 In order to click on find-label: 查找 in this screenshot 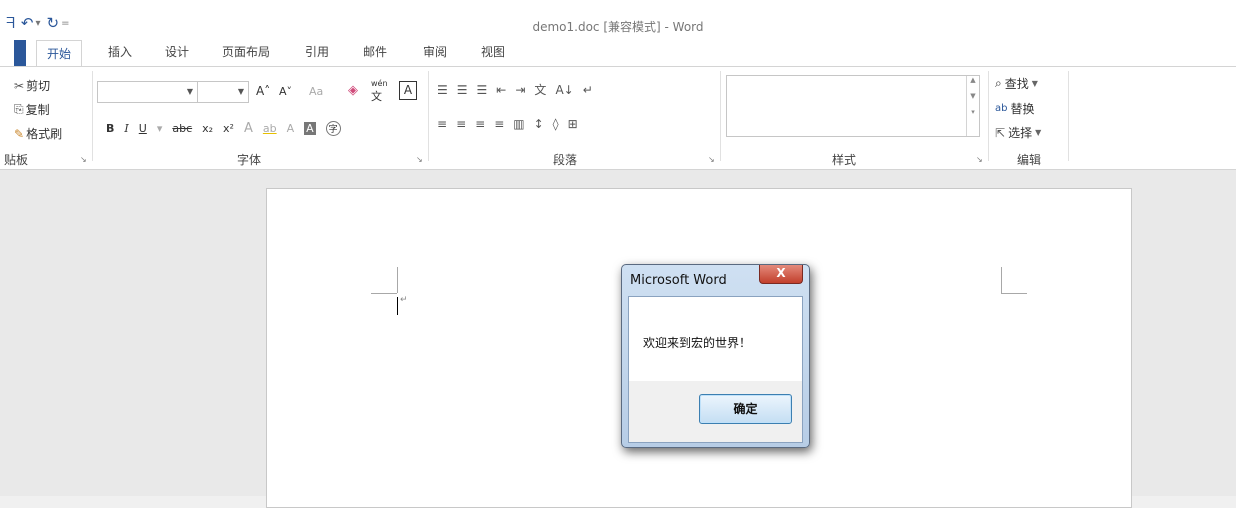, I will do `click(1016, 84)`.